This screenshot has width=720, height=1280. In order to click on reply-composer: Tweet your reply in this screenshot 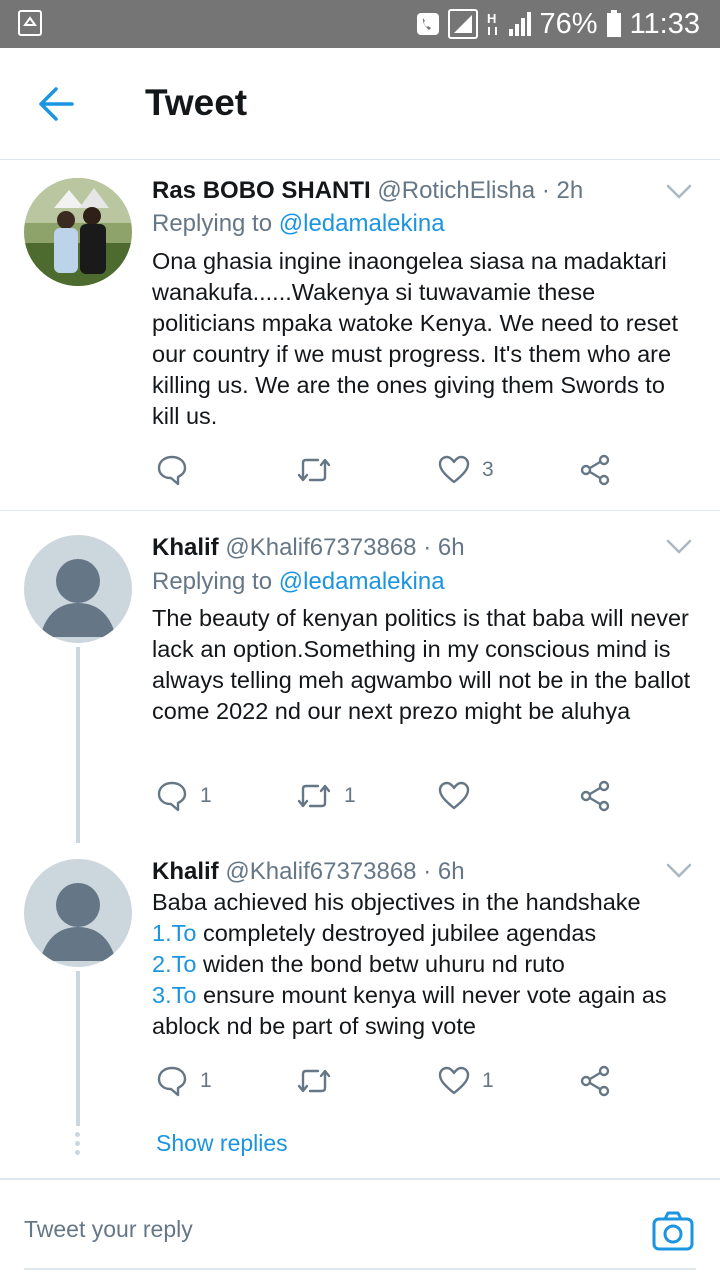, I will do `click(360, 1229)`.